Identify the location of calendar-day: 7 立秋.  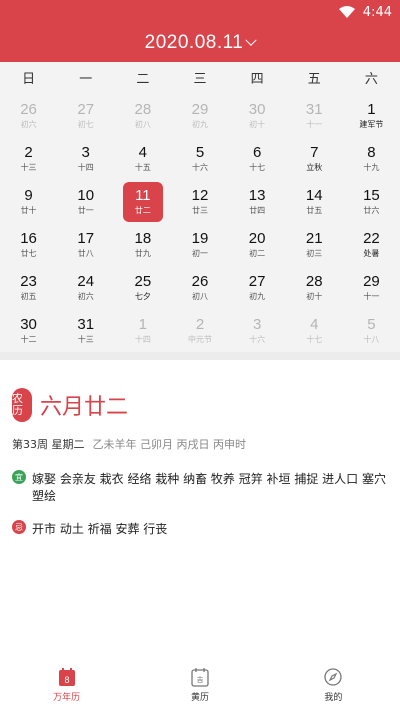
(314, 158).